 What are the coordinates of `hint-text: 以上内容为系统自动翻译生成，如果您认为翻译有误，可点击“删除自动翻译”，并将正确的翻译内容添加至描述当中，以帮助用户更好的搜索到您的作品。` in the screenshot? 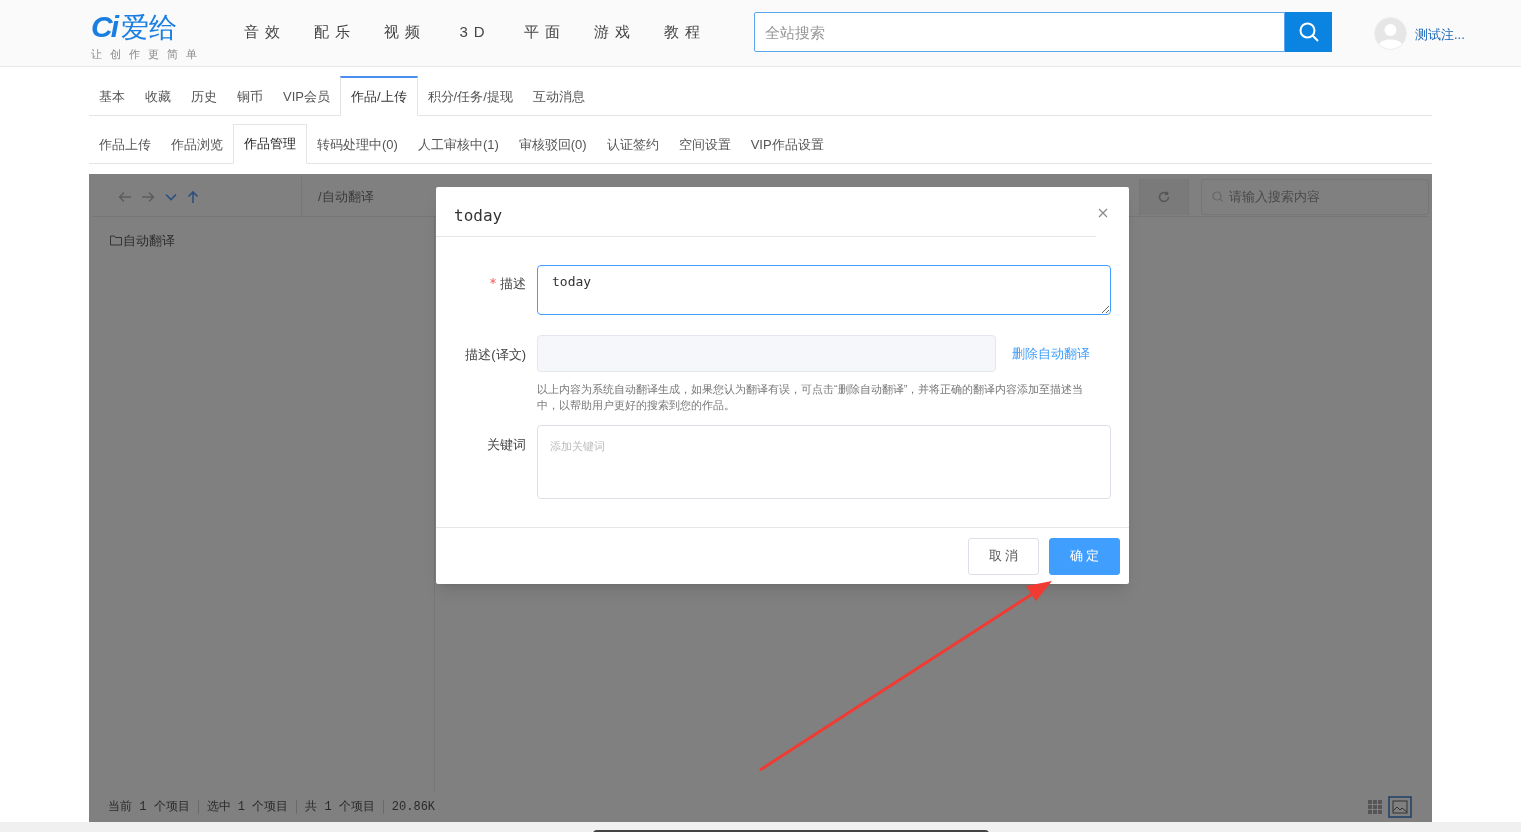 It's located at (811, 397).